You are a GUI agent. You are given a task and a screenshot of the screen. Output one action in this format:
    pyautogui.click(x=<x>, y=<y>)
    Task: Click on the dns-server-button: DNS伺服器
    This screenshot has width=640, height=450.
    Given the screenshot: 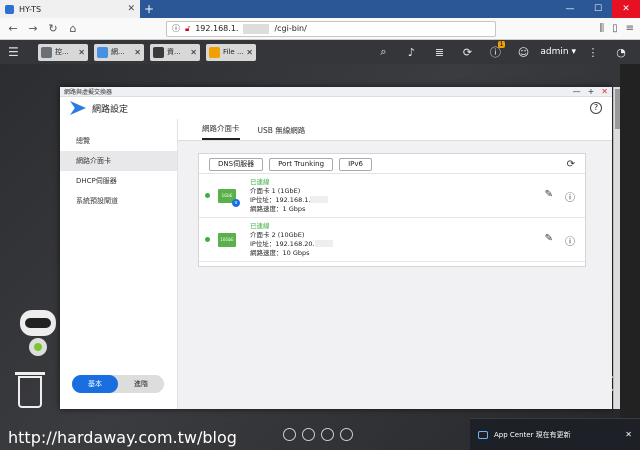 What is the action you would take?
    pyautogui.click(x=236, y=164)
    